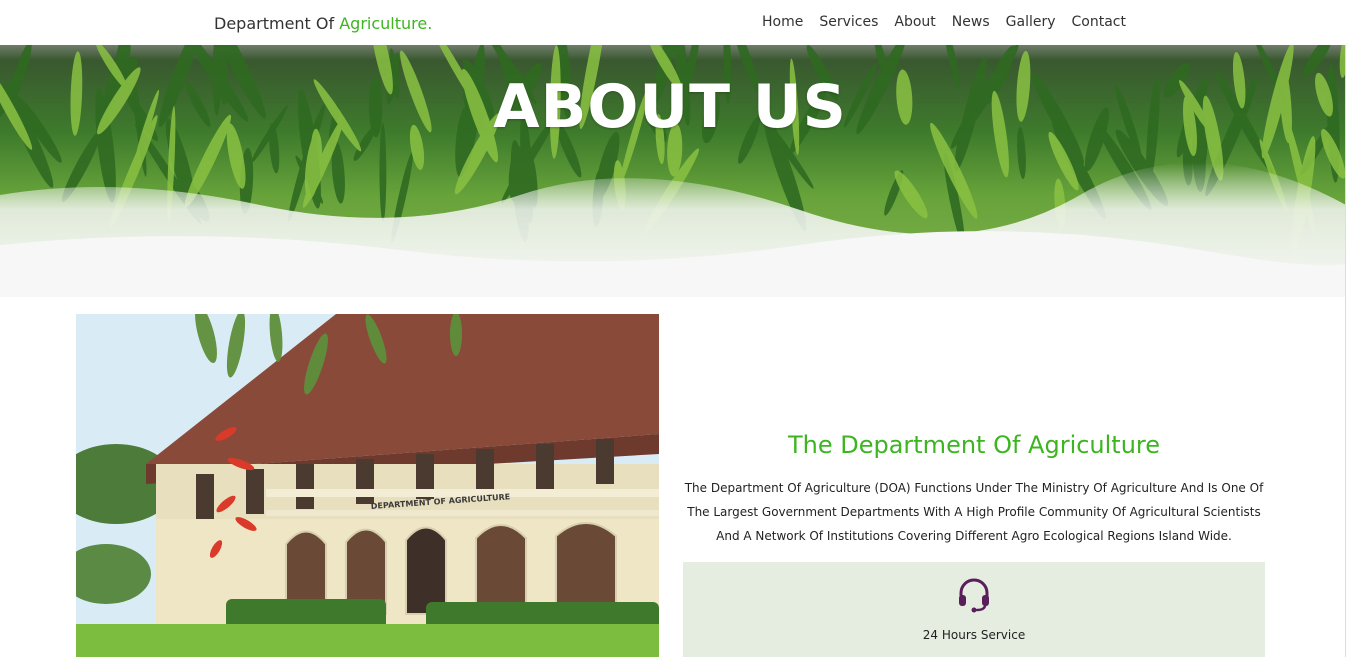 Image resolution: width=1346 pixels, height=657 pixels. I want to click on nav-item-gallery: Gallery, so click(1031, 22).